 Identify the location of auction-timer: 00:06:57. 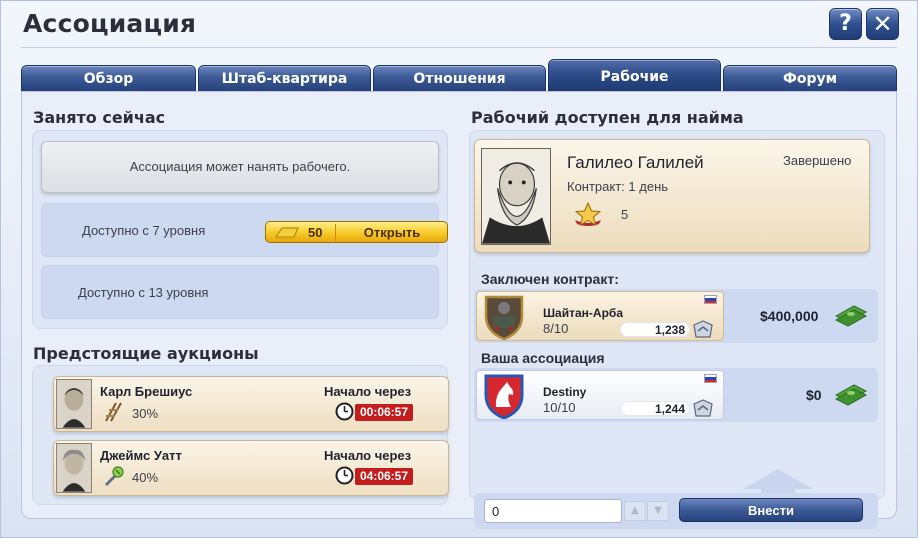
(384, 412).